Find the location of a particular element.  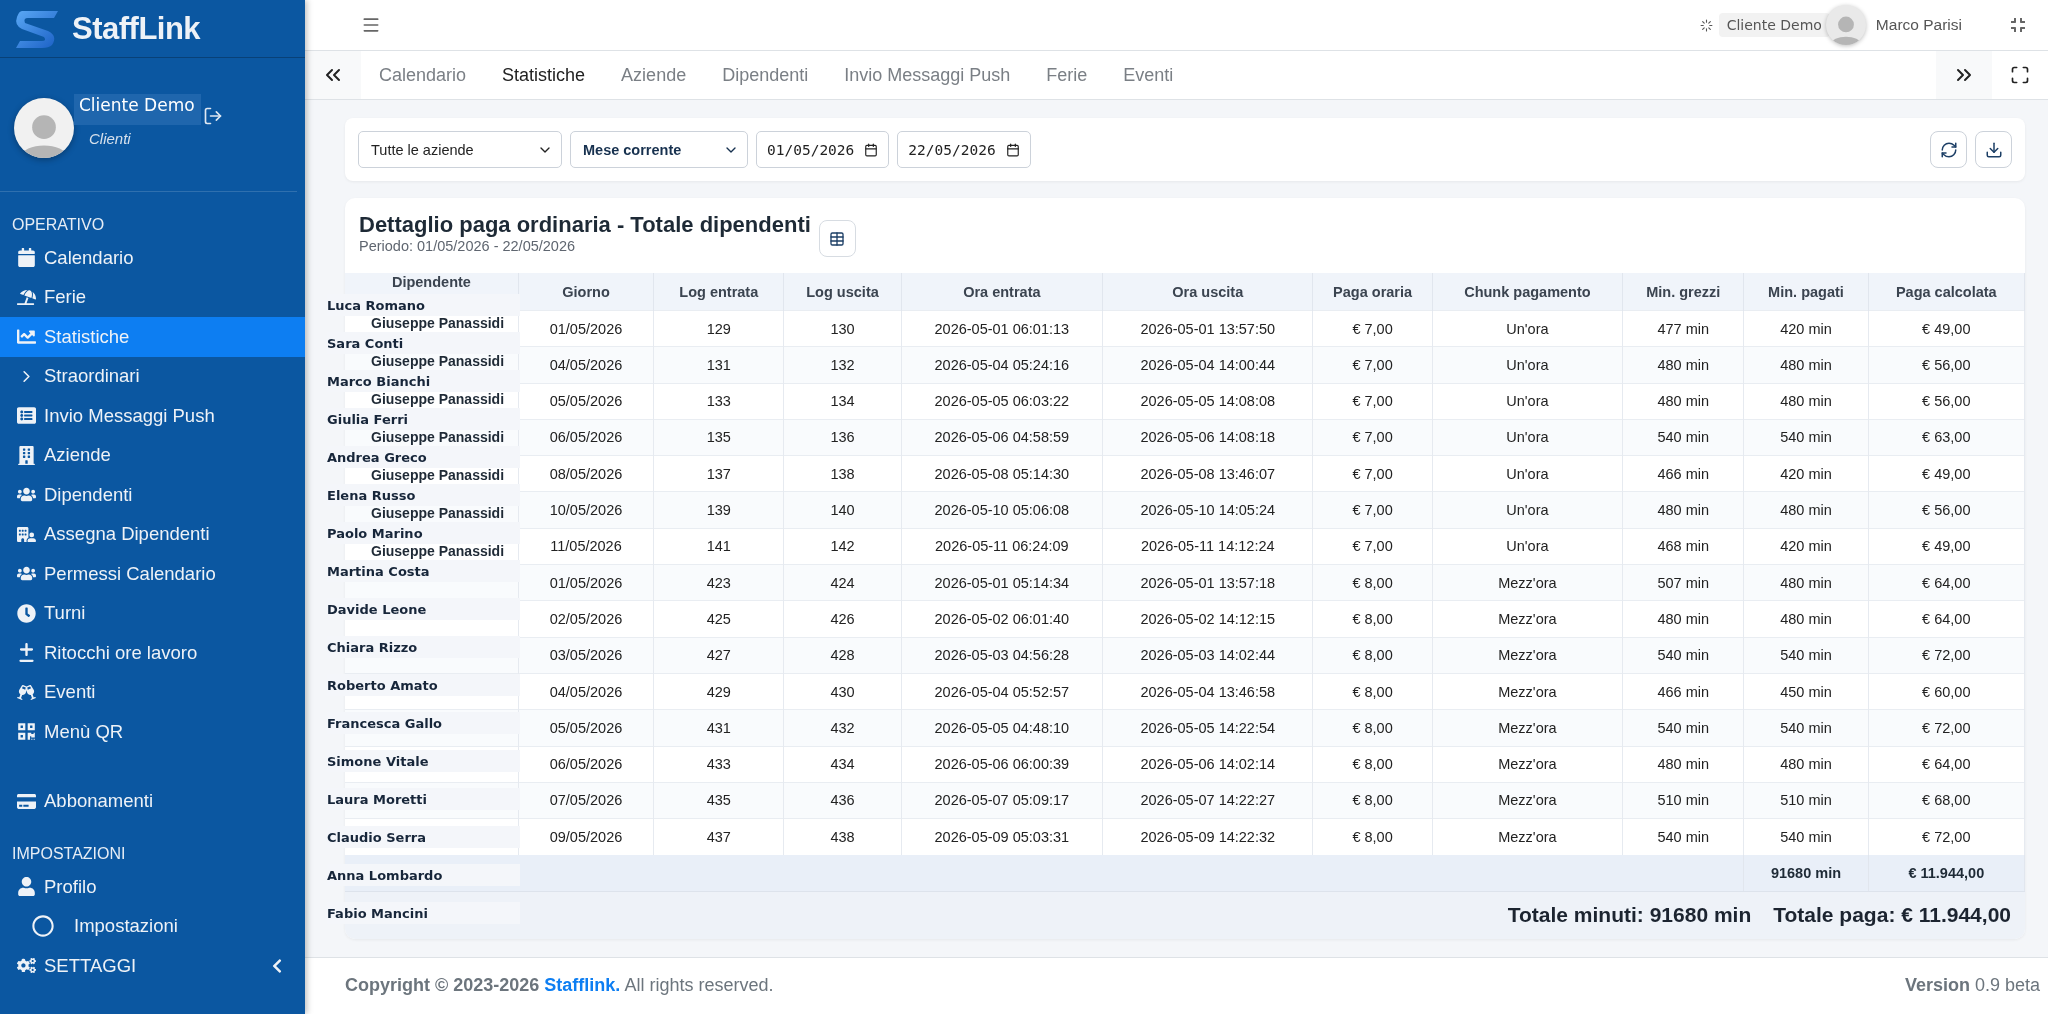

sidebar-item: Assegna Dipendenti is located at coordinates (152, 534).